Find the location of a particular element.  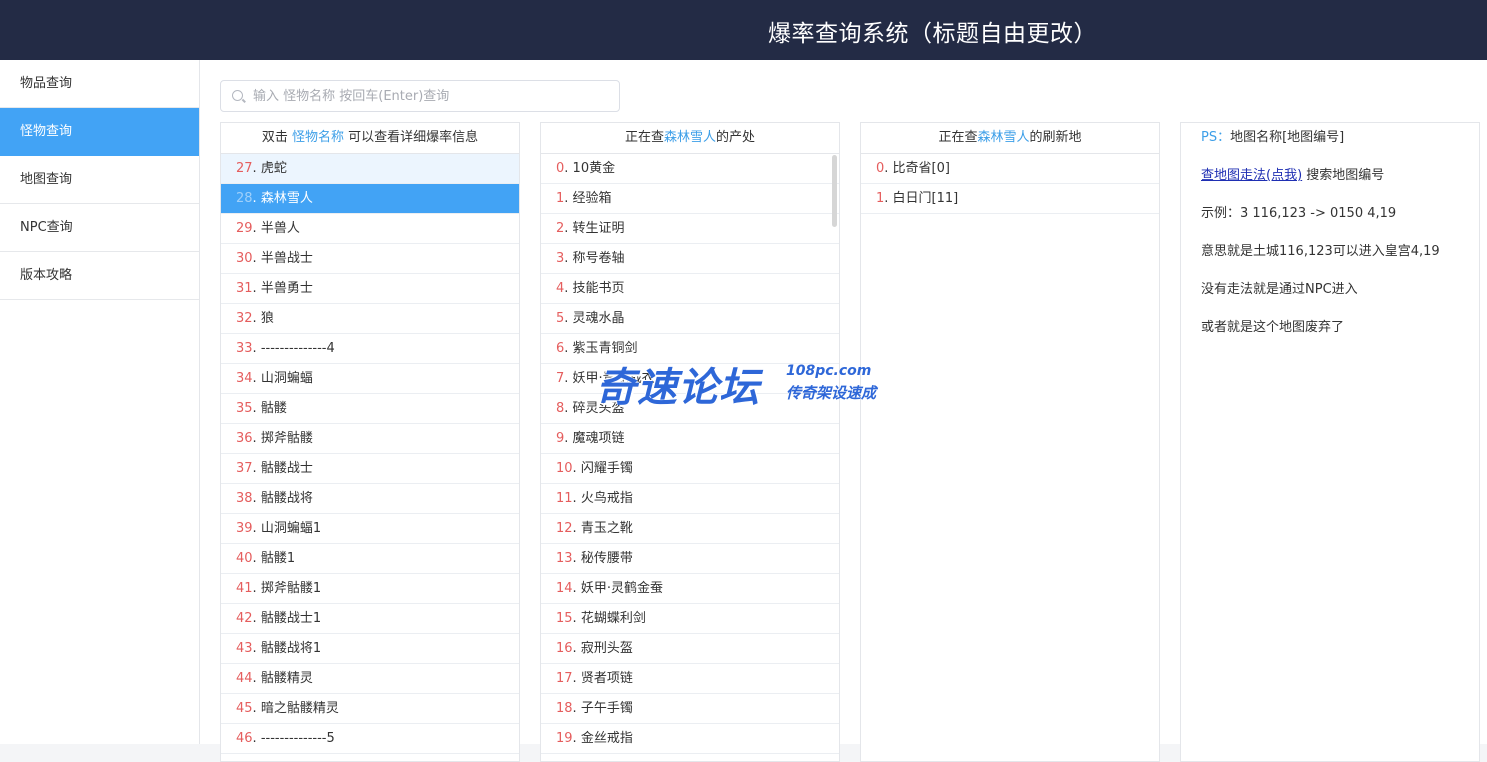

row-label: 妖甲·灵鹤金蚕 is located at coordinates (621, 588).